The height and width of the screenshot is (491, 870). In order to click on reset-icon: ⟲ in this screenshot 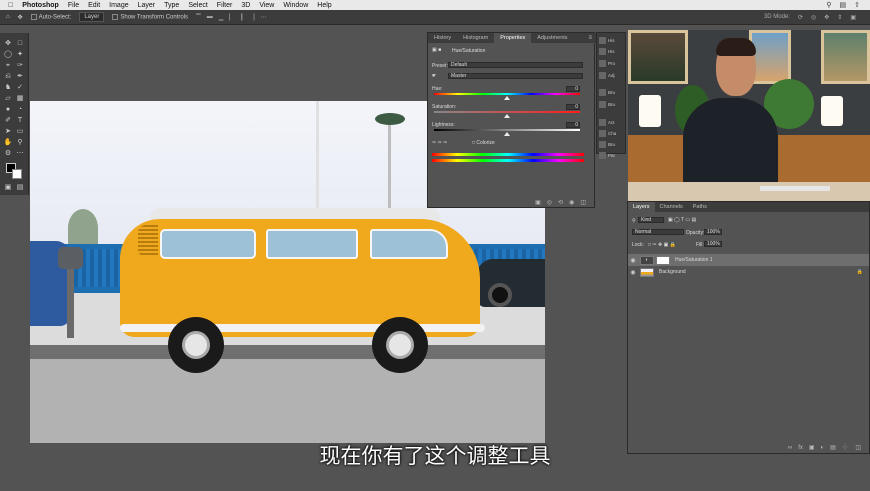, I will do `click(560, 202)`.